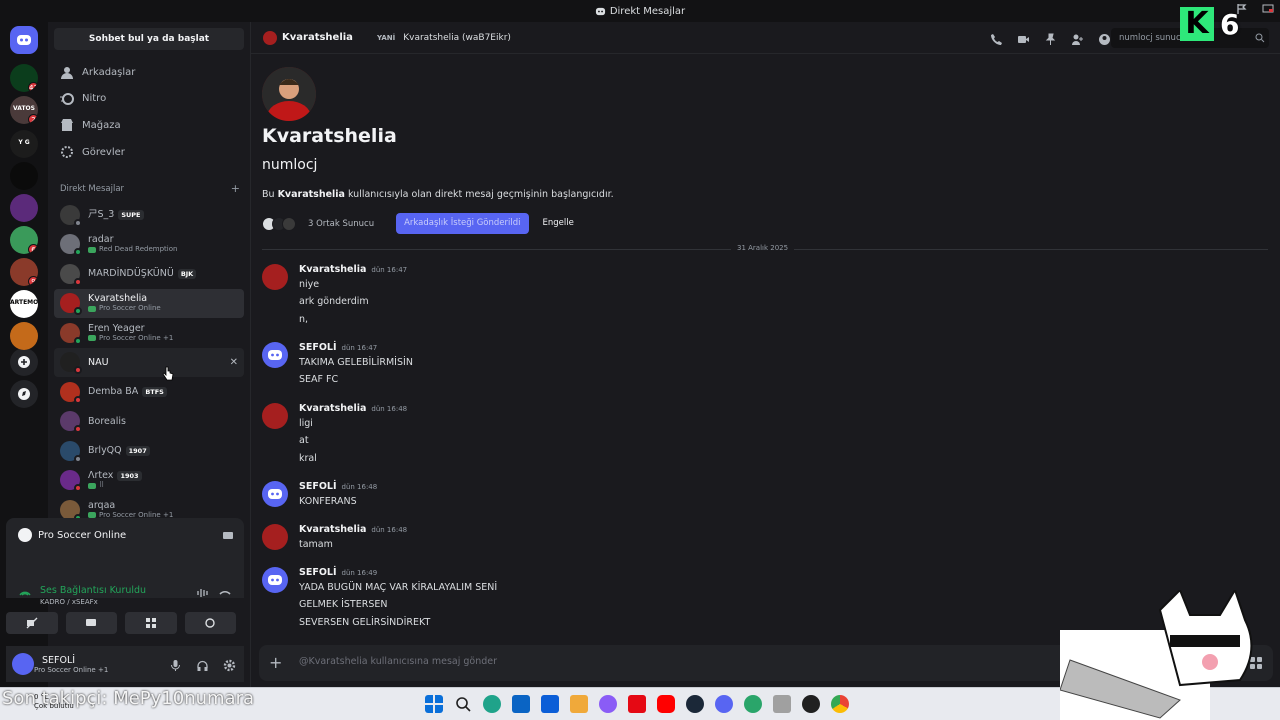  Describe the element at coordinates (72, 535) in the screenshot. I see `activity-title: Pro Soccer Online` at that location.